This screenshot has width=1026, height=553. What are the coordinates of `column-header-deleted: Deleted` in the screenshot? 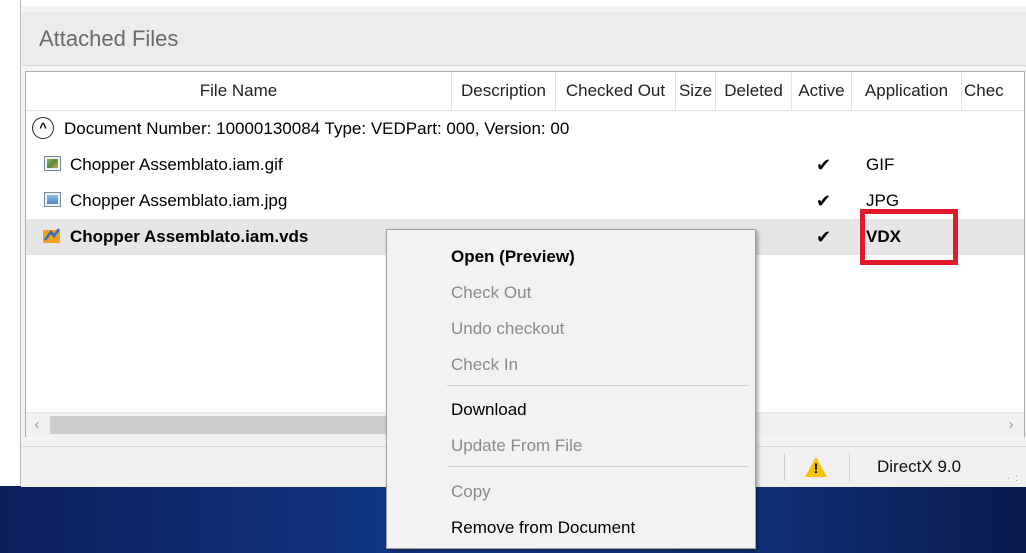 It's located at (754, 91).